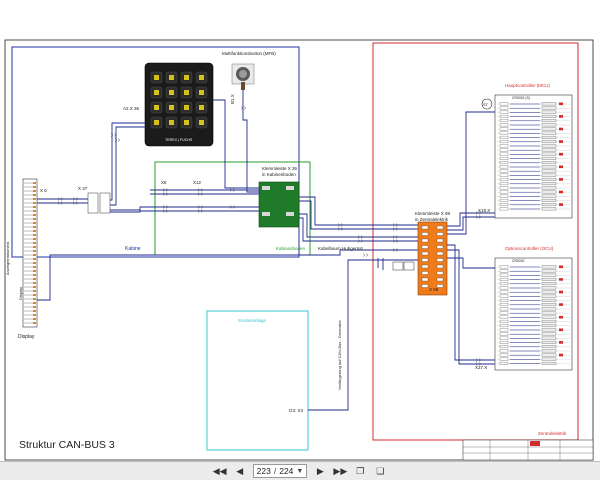 The height and width of the screenshot is (480, 600). I want to click on chevron-down-icon: ▼, so click(299, 471).